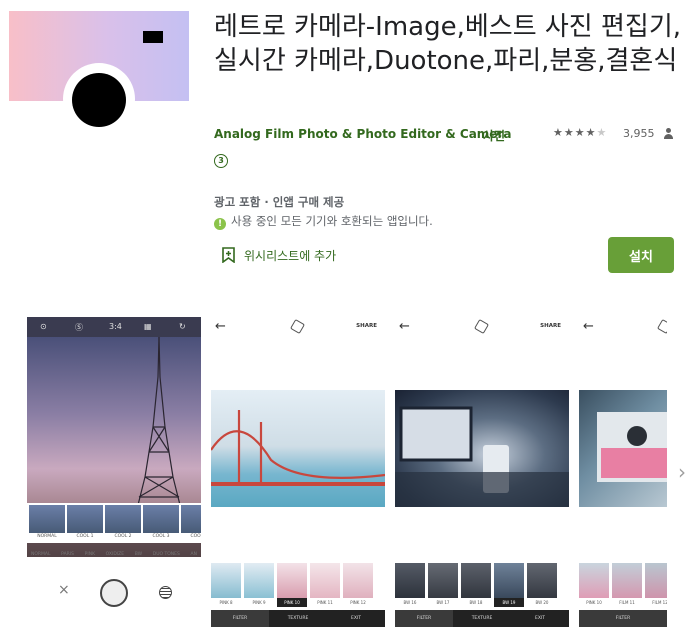  Describe the element at coordinates (64, 590) in the screenshot. I see `close-icon: ×` at that location.